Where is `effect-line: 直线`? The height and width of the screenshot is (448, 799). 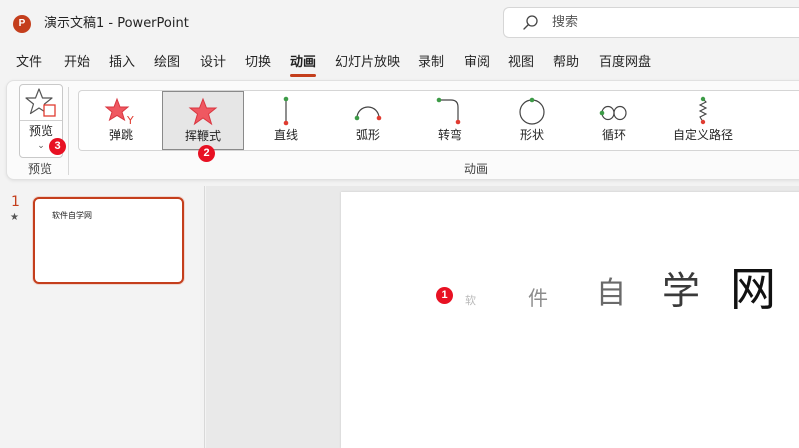 effect-line: 直线 is located at coordinates (286, 120).